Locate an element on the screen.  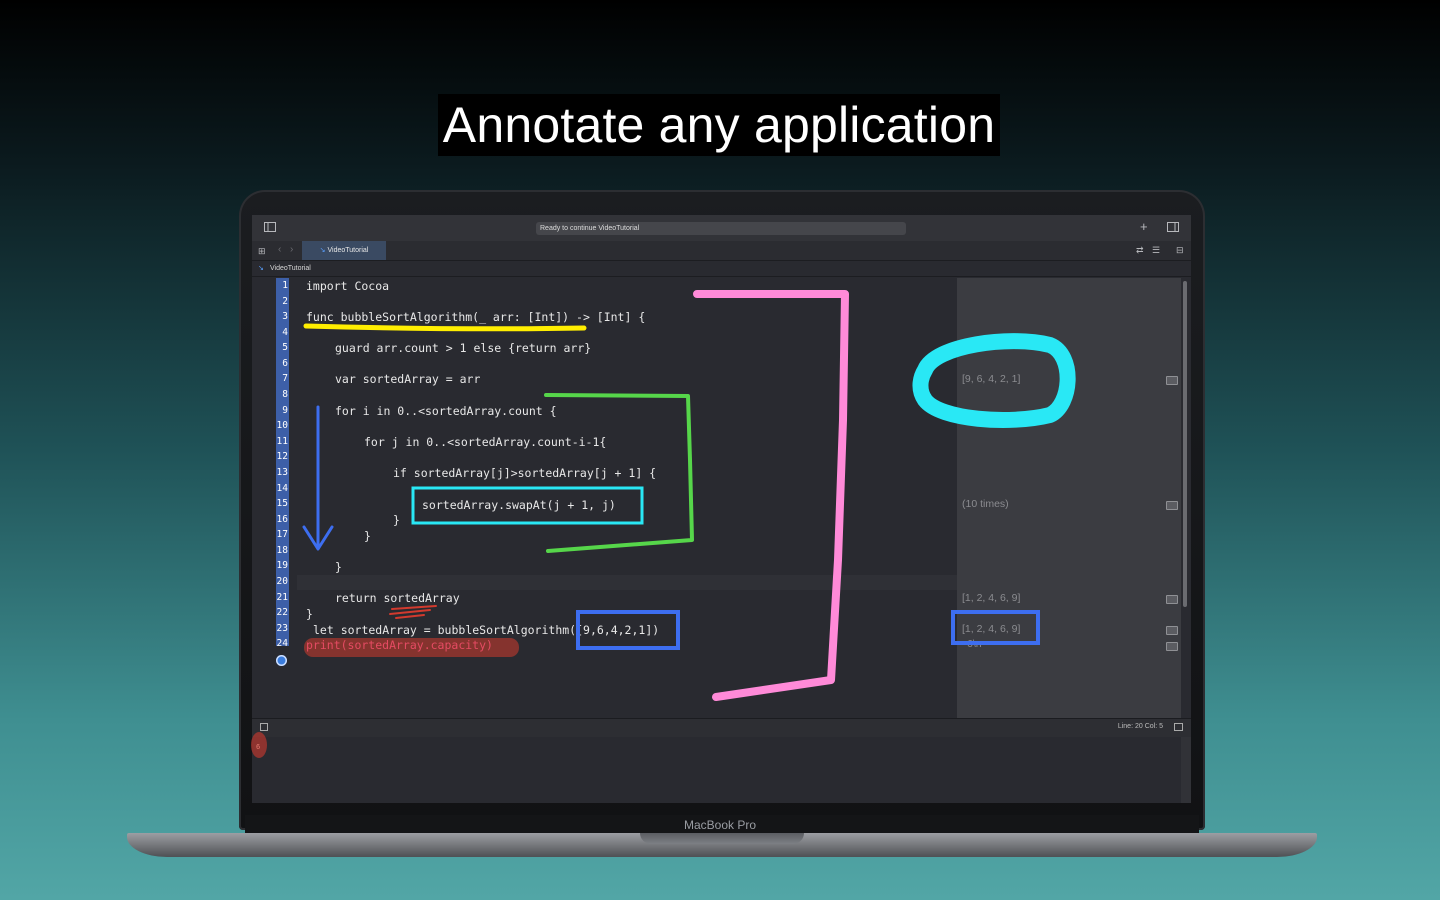
code-line: sortedArray.swapAt(j + 1, j) is located at coordinates (519, 505).